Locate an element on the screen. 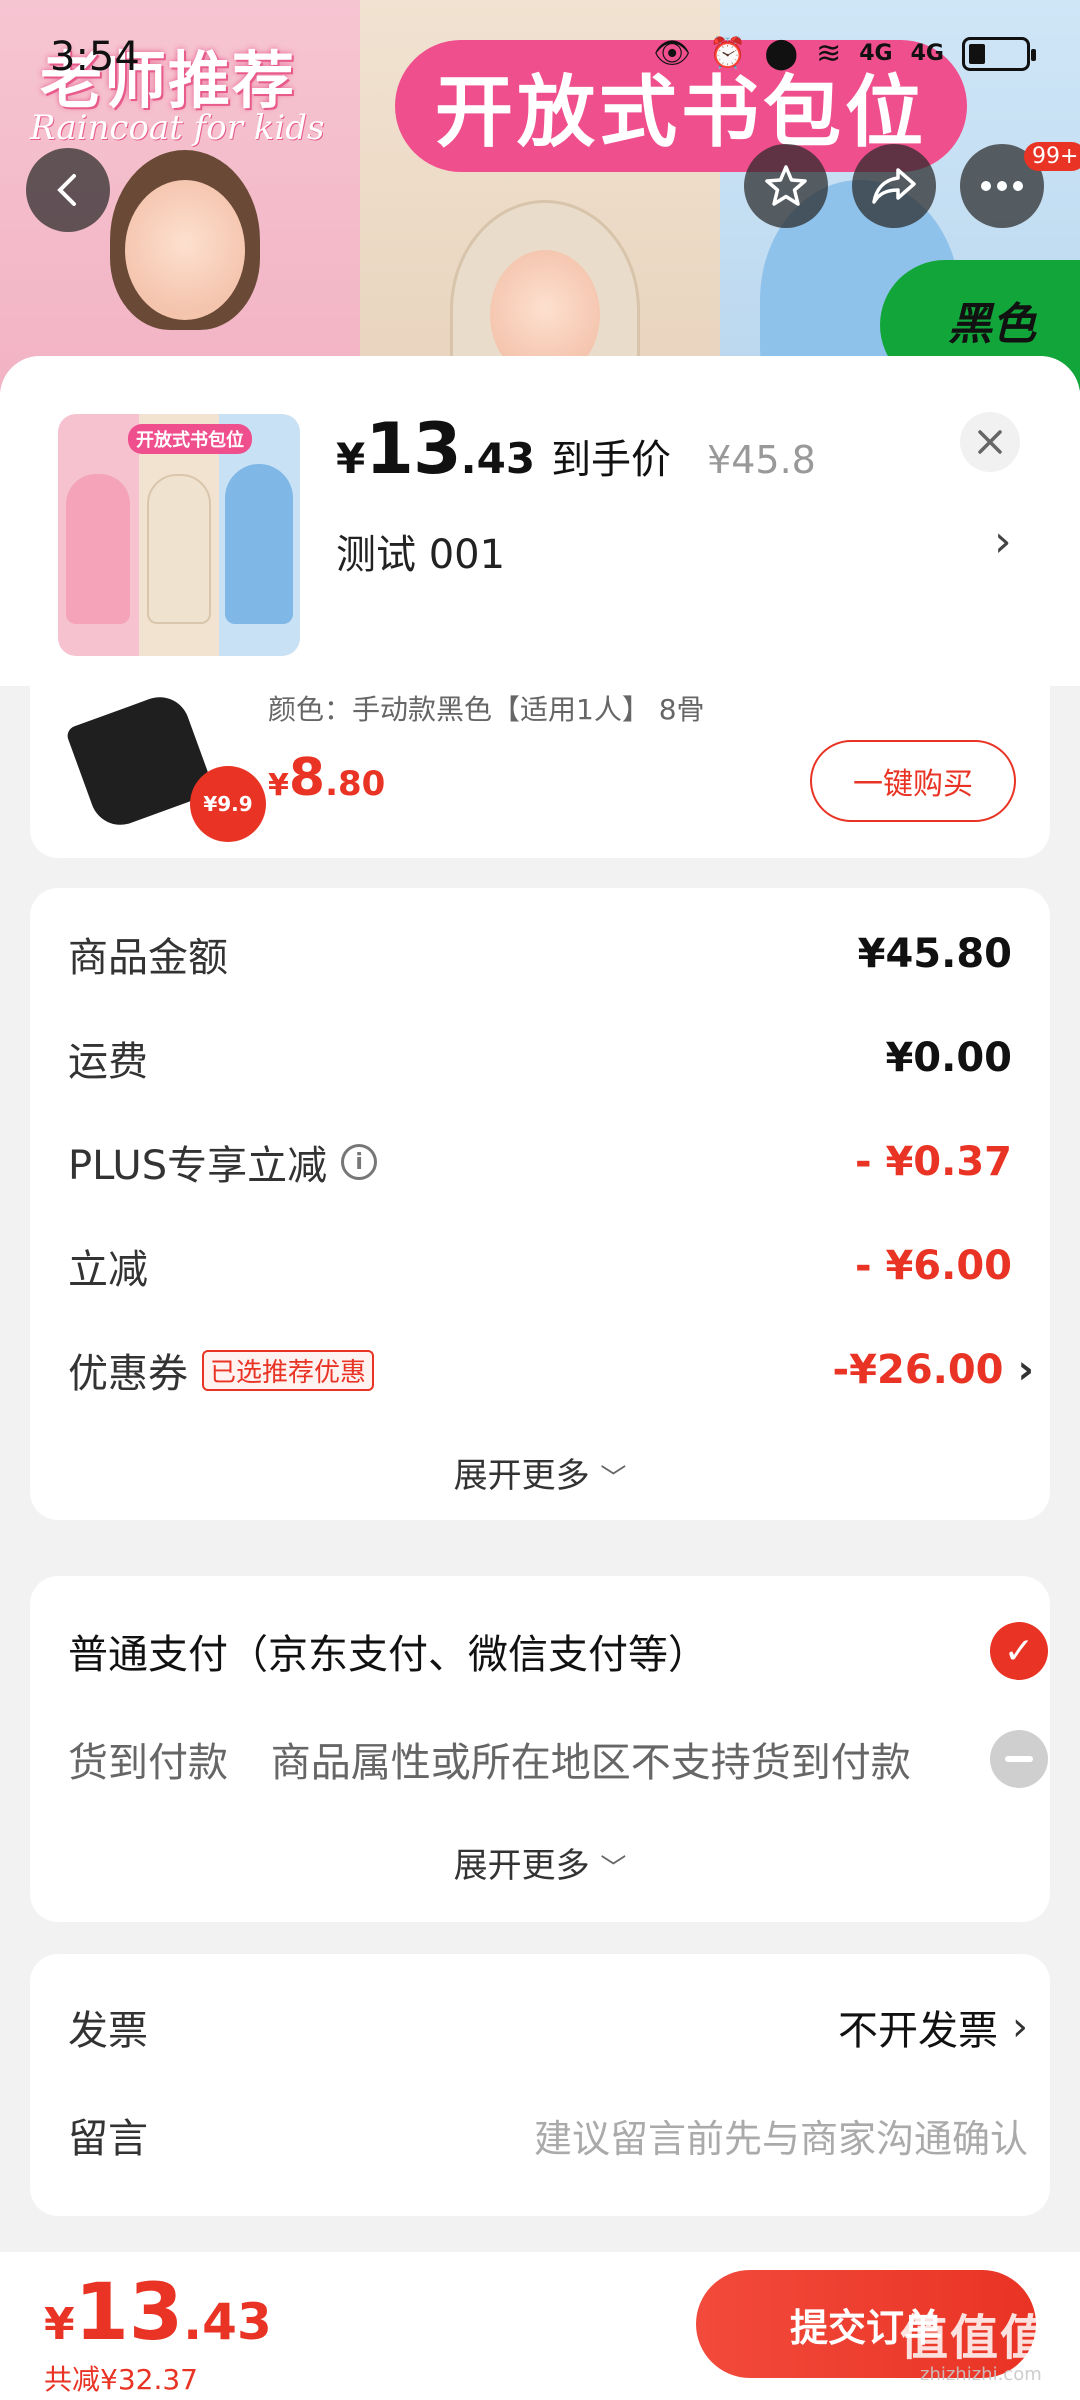 The width and height of the screenshot is (1080, 2400). status-time: 3:54 is located at coordinates (95, 57).